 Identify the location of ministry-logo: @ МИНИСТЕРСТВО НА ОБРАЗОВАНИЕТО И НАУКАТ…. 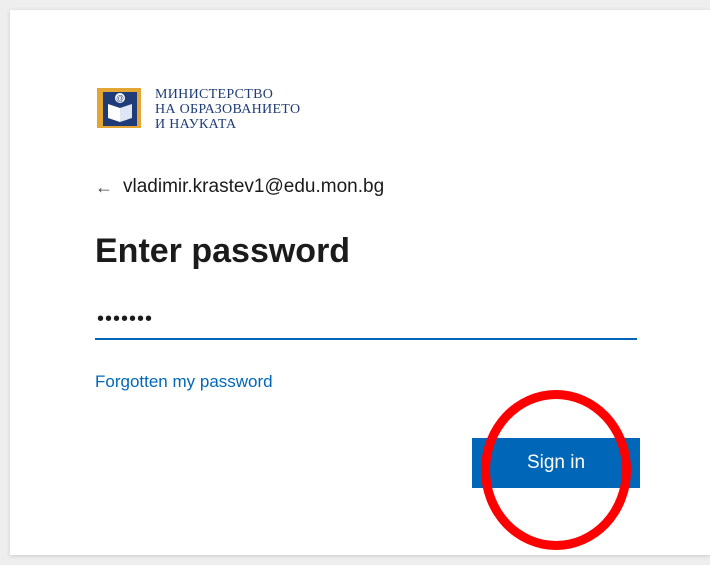
(197, 109).